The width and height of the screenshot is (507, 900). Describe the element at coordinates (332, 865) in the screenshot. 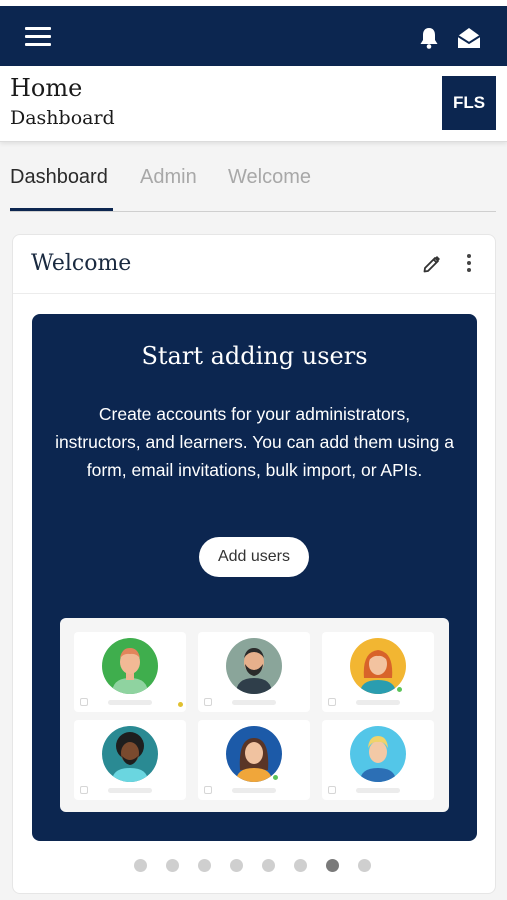

I see `carousel-dot-active` at that location.